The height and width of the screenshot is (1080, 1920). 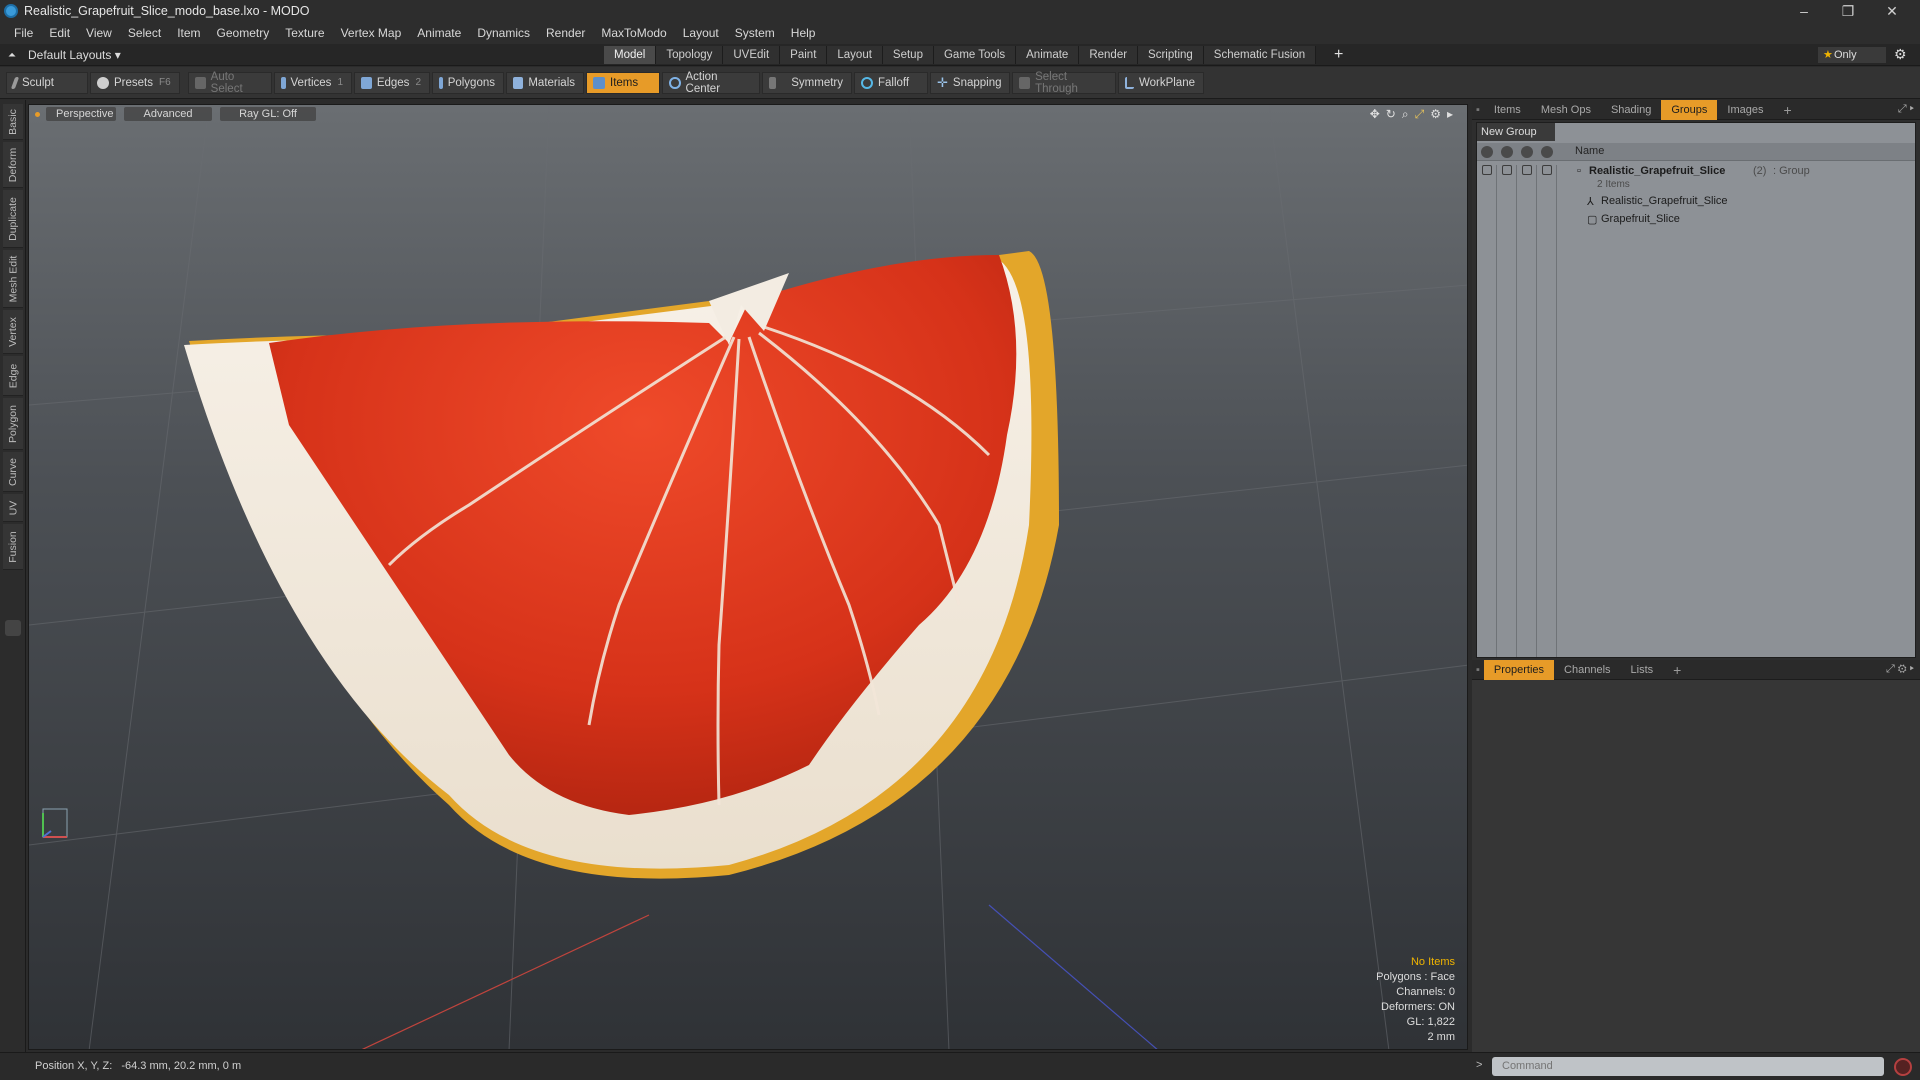 I want to click on select-toggle-icon, so click(x=1547, y=170).